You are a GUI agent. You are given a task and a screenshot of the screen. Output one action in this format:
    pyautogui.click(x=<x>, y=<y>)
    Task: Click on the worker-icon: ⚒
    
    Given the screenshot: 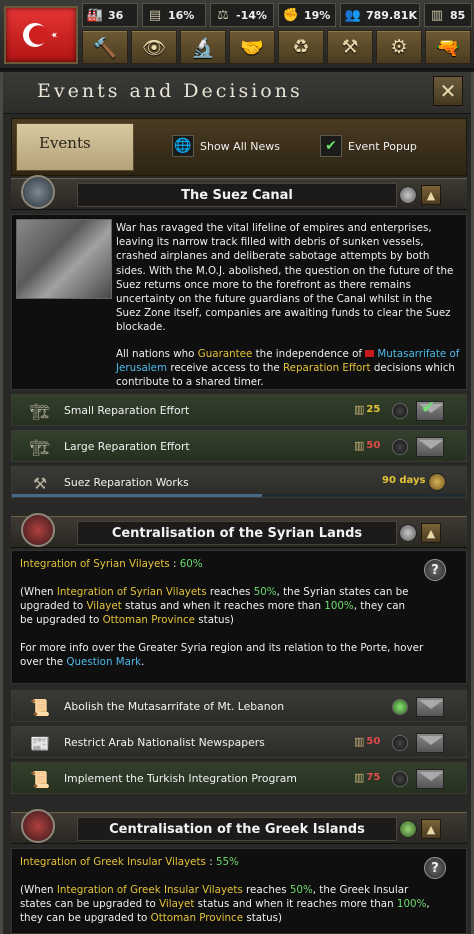 What is the action you would take?
    pyautogui.click(x=40, y=483)
    